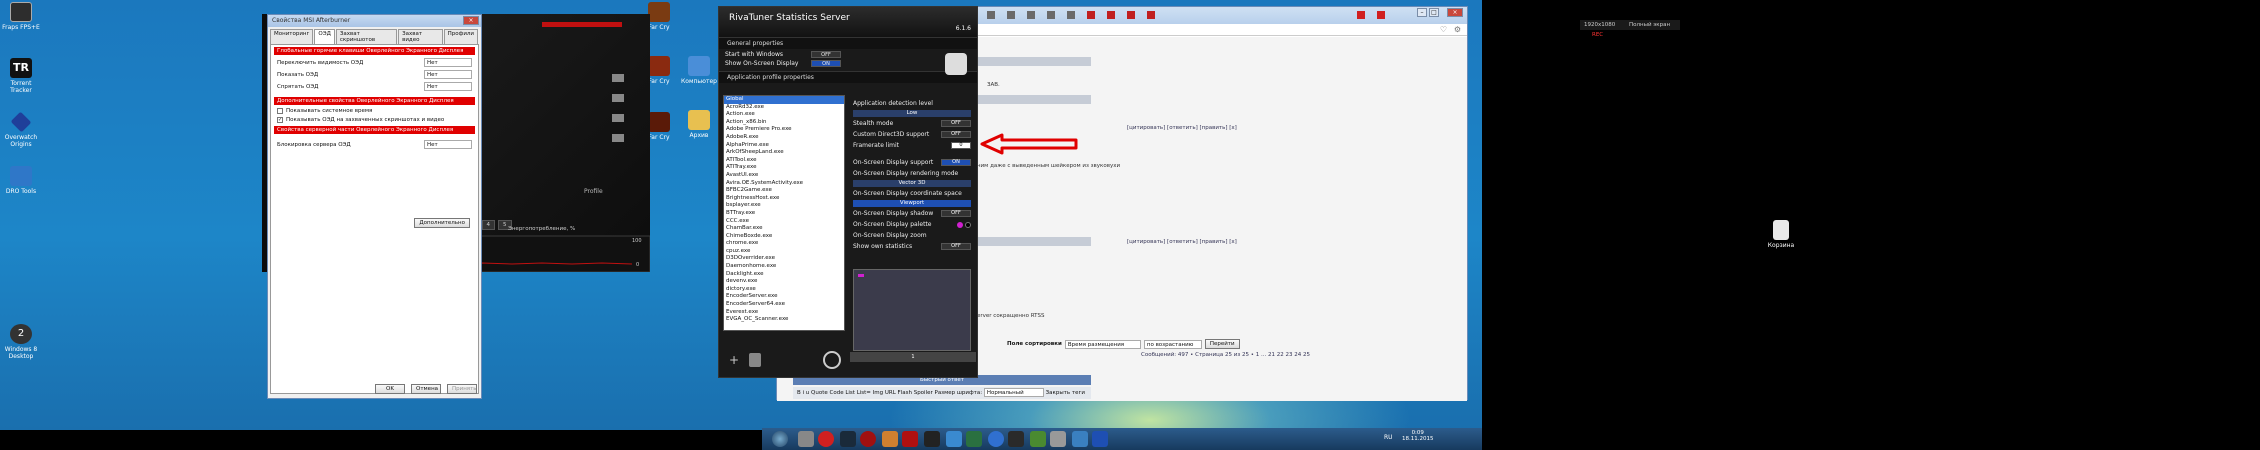 Image resolution: width=2260 pixels, height=450 pixels. I want to click on scale-bottom: 0, so click(638, 265).